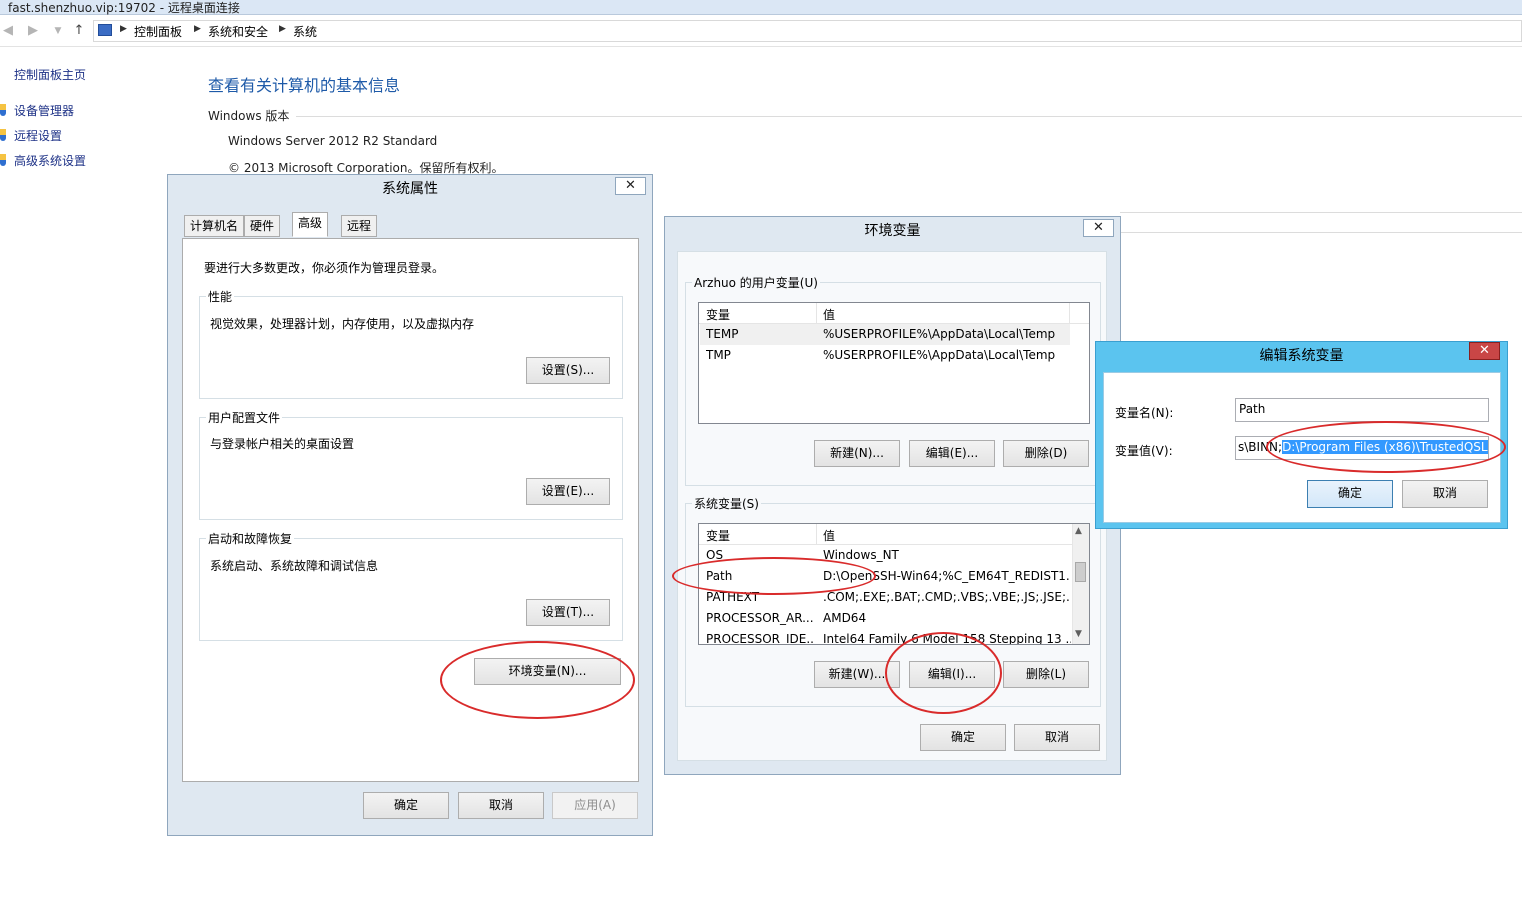 This screenshot has width=1522, height=904. What do you see at coordinates (1301, 356) in the screenshot?
I see `dialog-title: 编辑系统变量` at bounding box center [1301, 356].